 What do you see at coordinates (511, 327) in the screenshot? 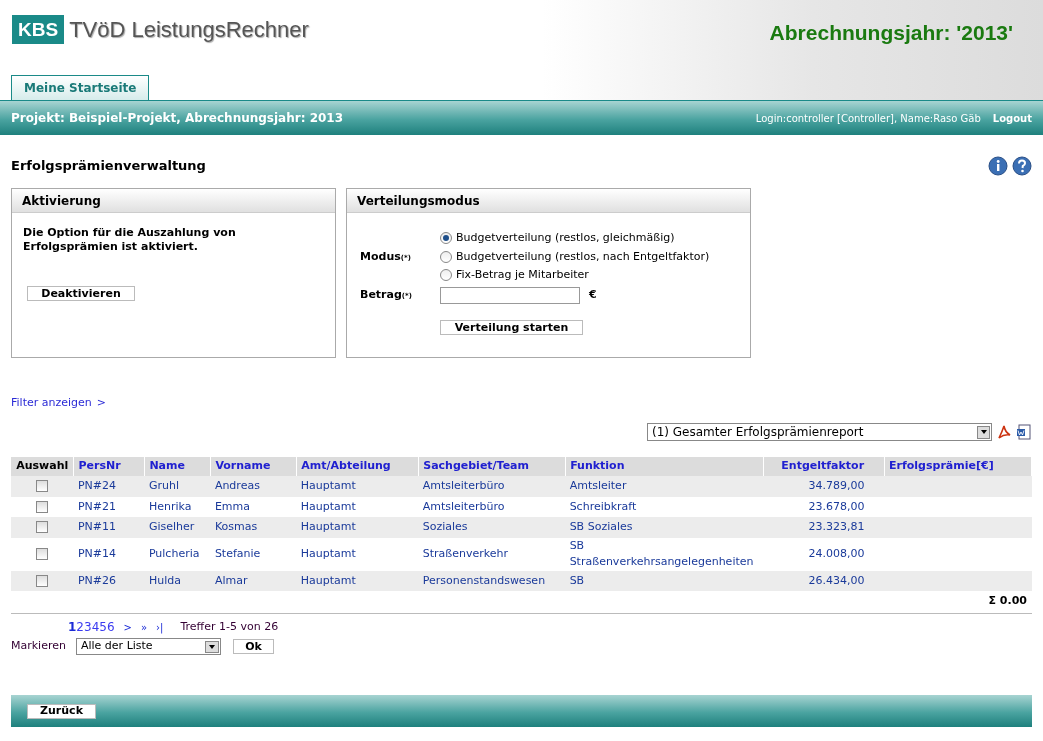
I see `start-distribution-button: Verteilung starten` at bounding box center [511, 327].